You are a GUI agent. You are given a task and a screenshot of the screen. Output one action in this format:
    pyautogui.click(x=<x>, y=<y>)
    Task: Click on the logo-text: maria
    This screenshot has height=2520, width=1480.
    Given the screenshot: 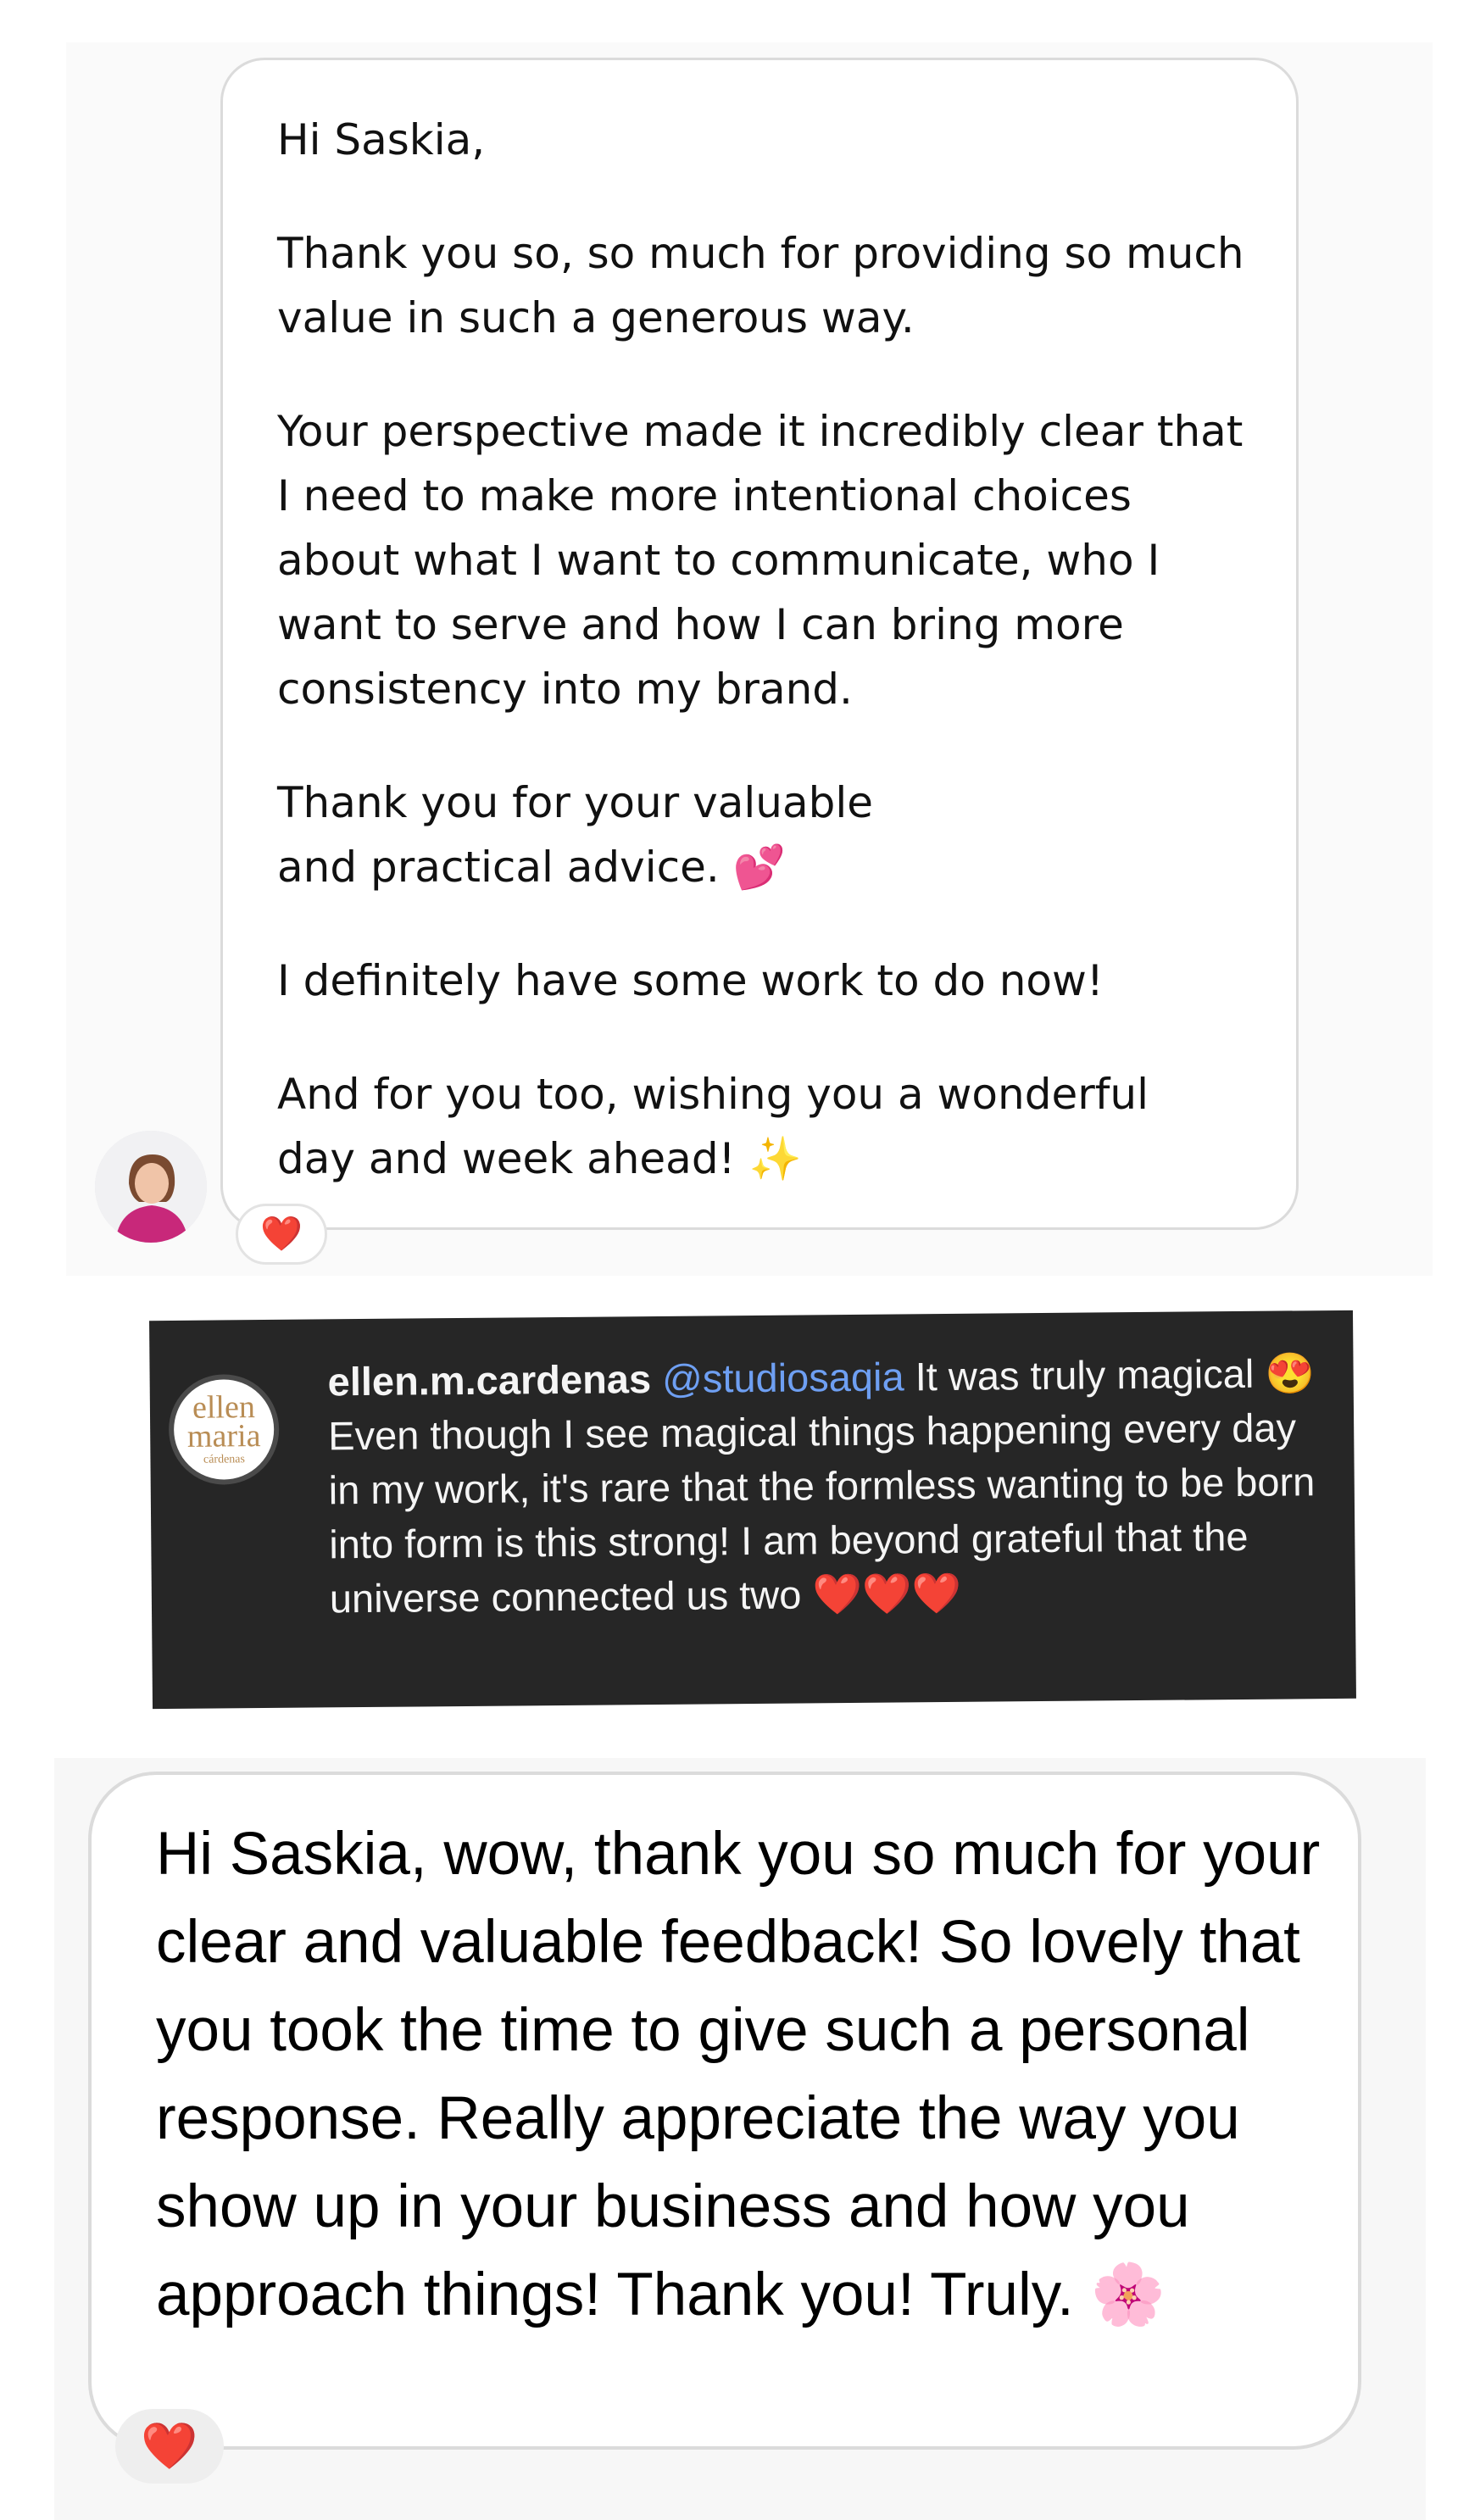 What is the action you would take?
    pyautogui.click(x=224, y=1436)
    